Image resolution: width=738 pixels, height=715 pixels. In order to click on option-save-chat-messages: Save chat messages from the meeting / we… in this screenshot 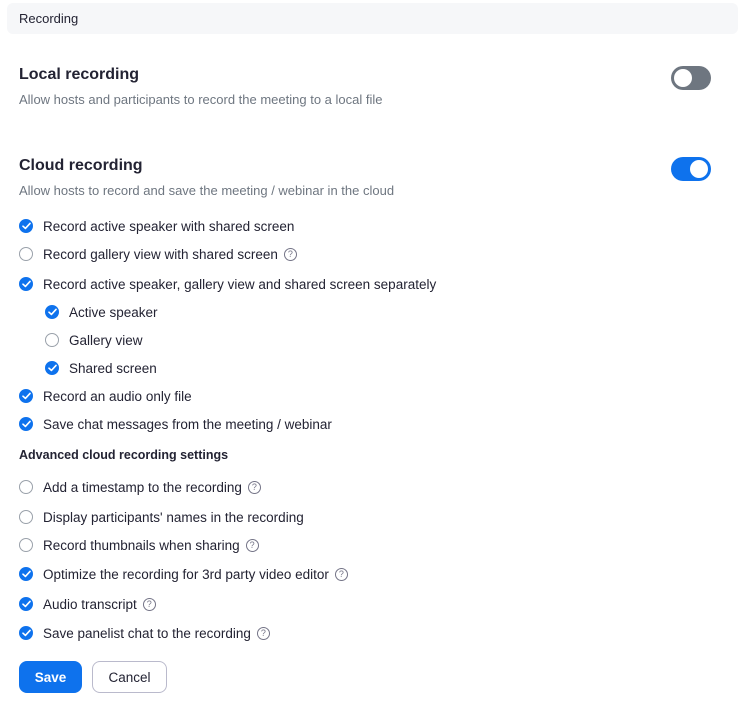, I will do `click(175, 424)`.